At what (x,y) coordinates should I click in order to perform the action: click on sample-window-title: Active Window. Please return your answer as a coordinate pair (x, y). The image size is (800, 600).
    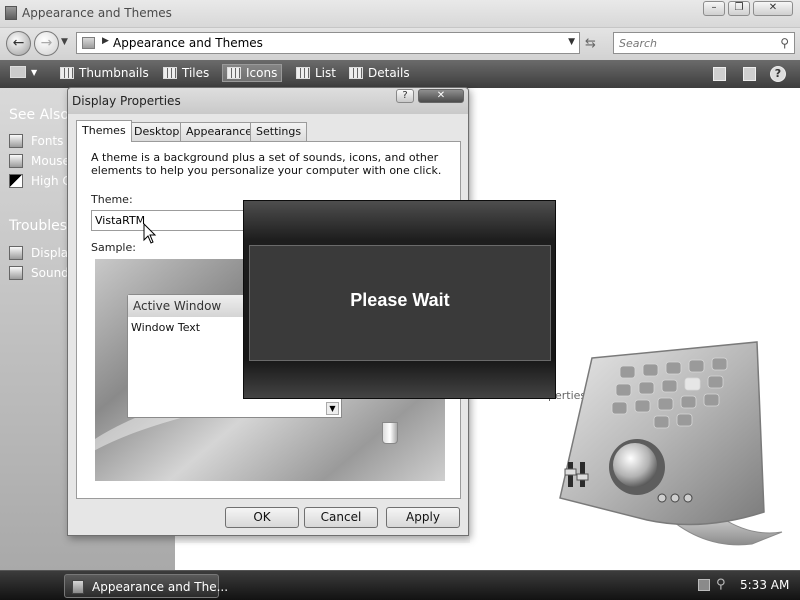
    Looking at the image, I should click on (177, 306).